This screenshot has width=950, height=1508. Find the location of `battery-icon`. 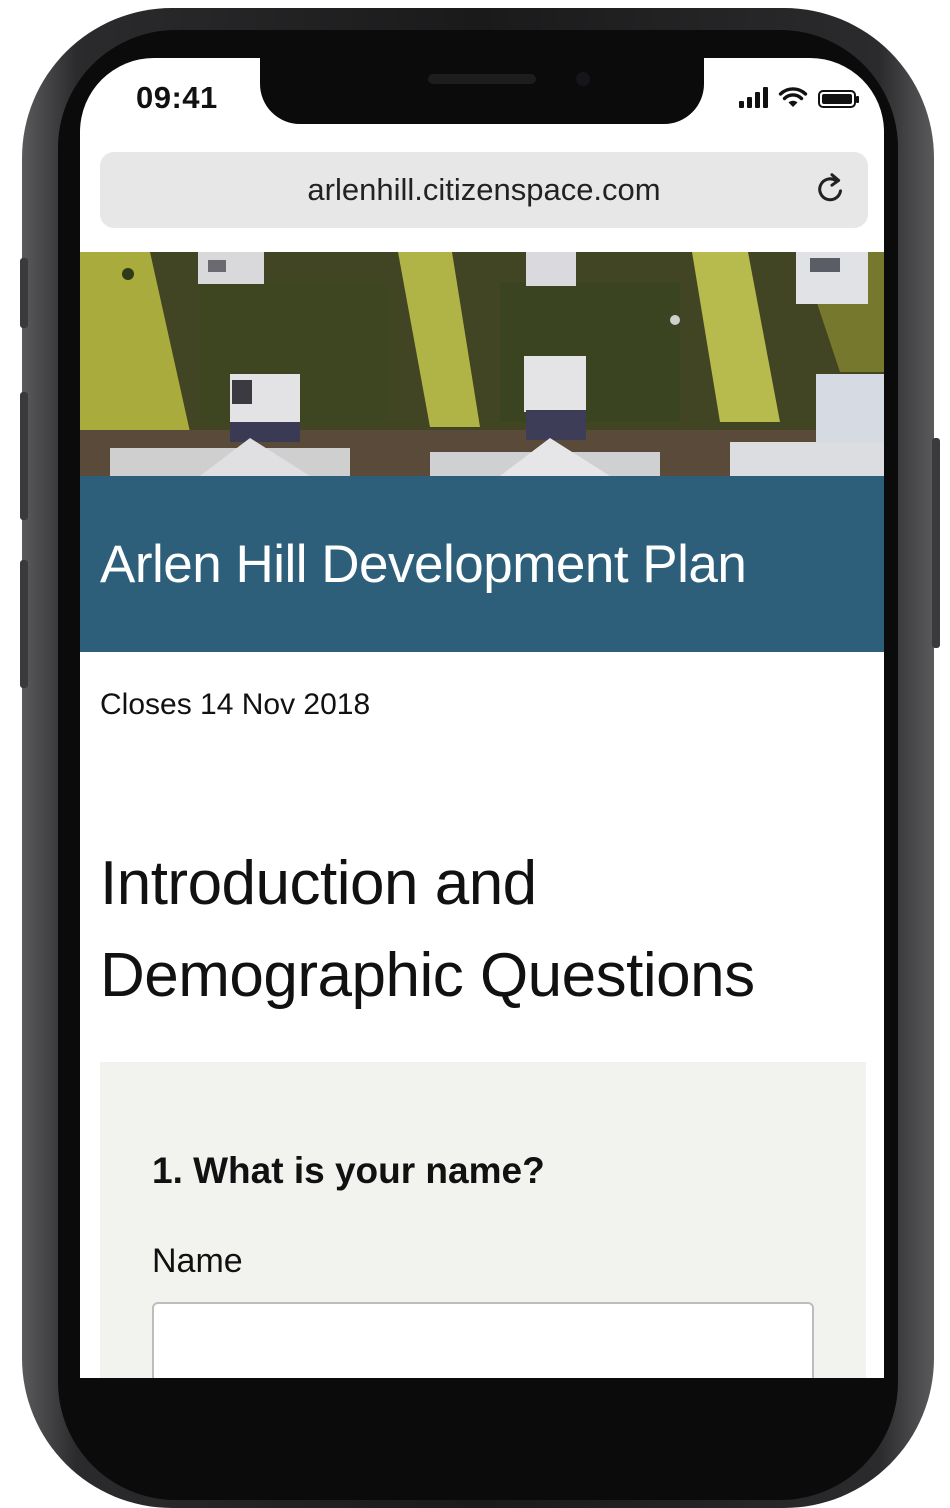

battery-icon is located at coordinates (838, 99).